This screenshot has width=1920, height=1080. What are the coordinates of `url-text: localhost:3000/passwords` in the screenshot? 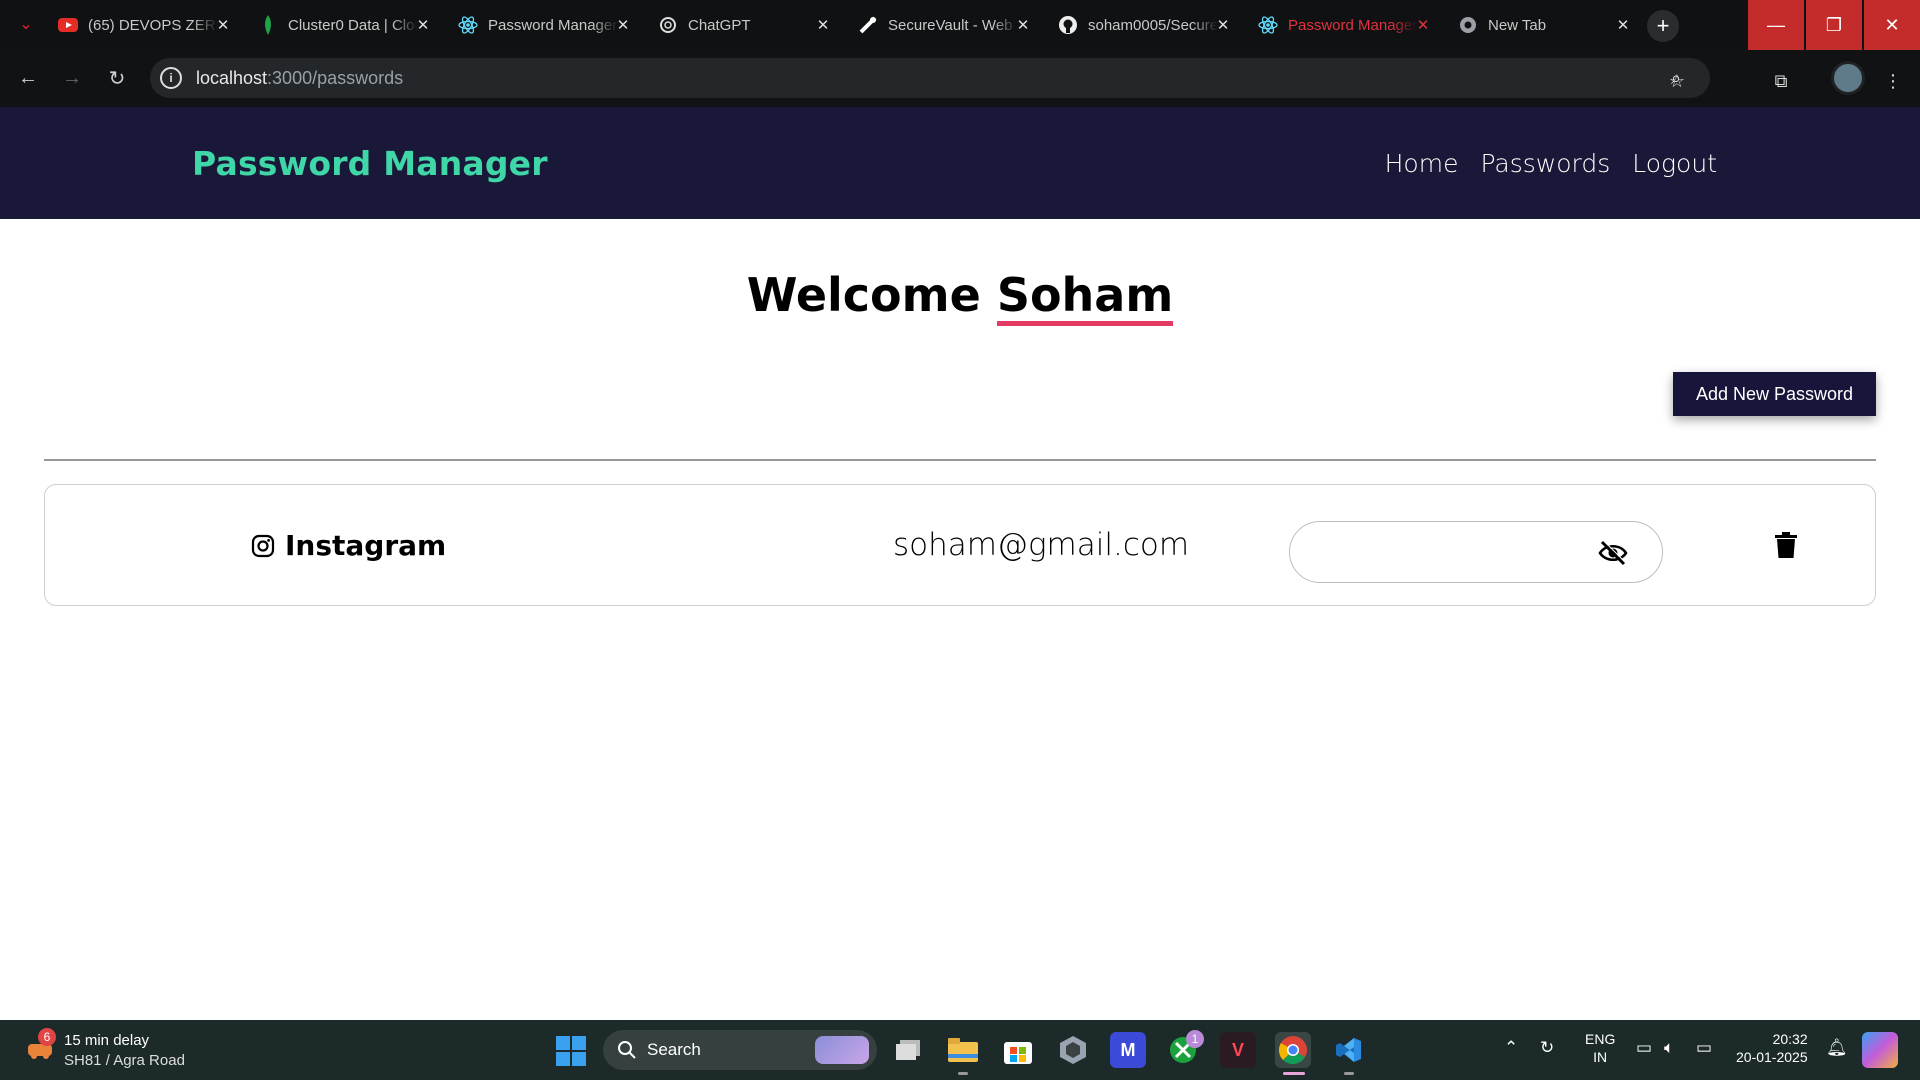 It's located at (300, 77).